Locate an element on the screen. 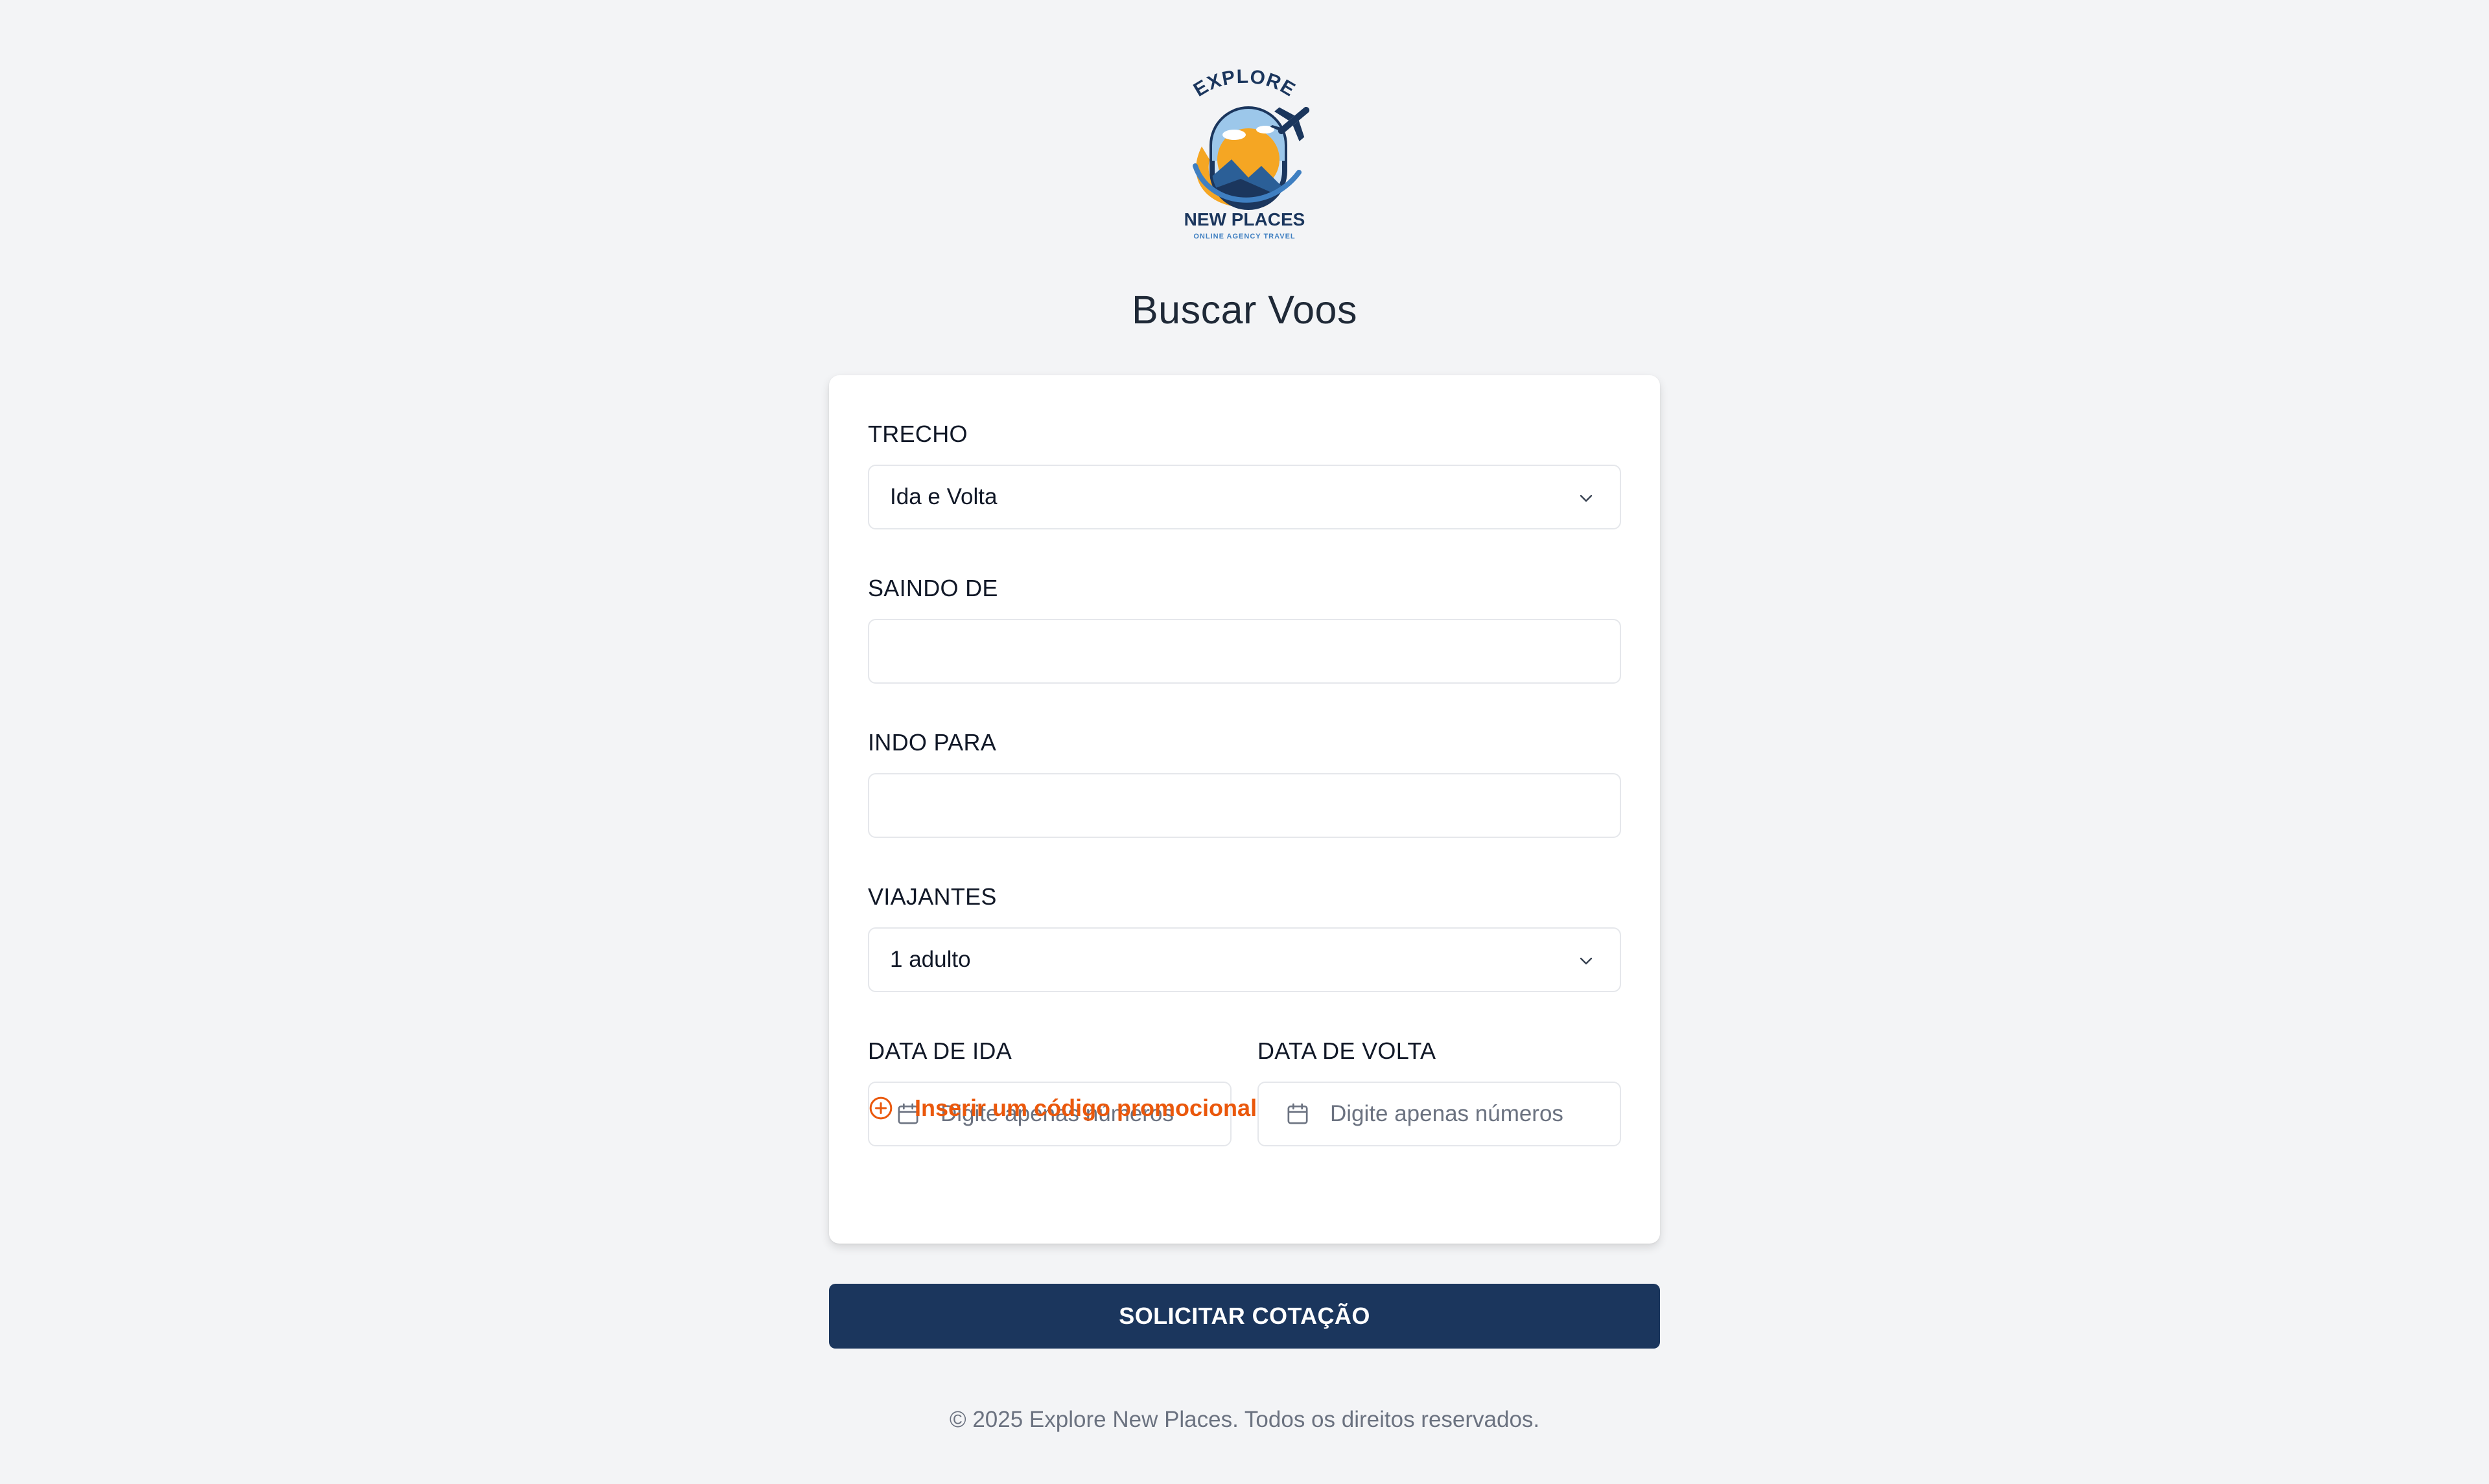  trecho-selected-value: Ida e Volta is located at coordinates (944, 497).